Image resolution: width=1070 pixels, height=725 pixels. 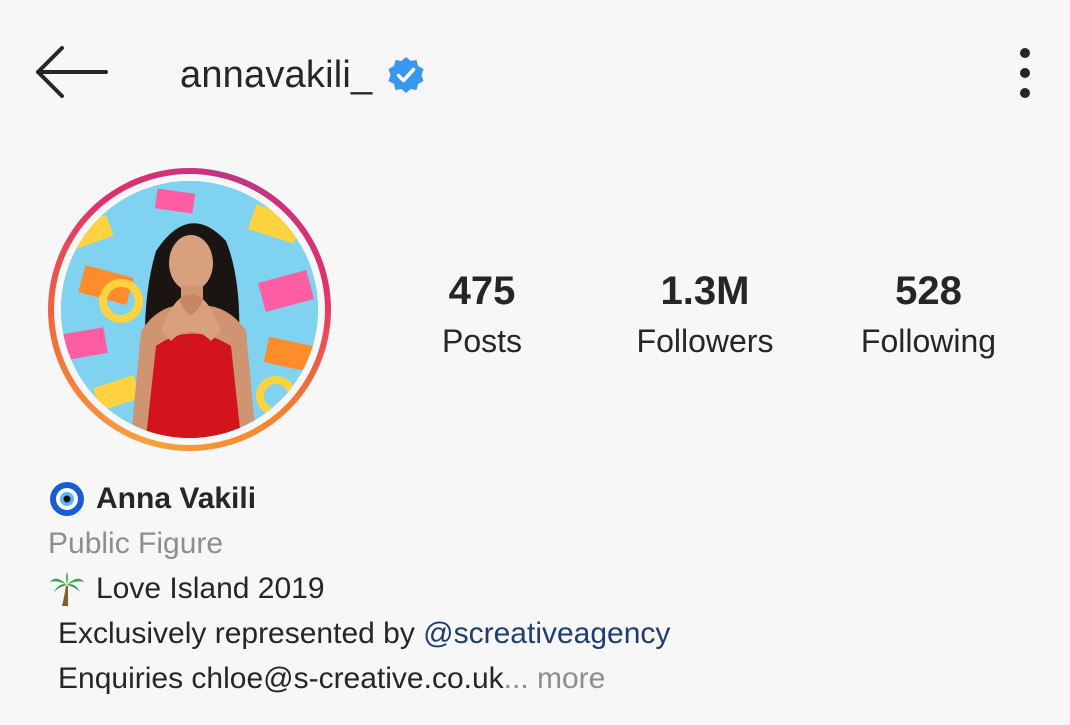 I want to click on bio-line-1-text: Love Island 2019, so click(x=210, y=588).